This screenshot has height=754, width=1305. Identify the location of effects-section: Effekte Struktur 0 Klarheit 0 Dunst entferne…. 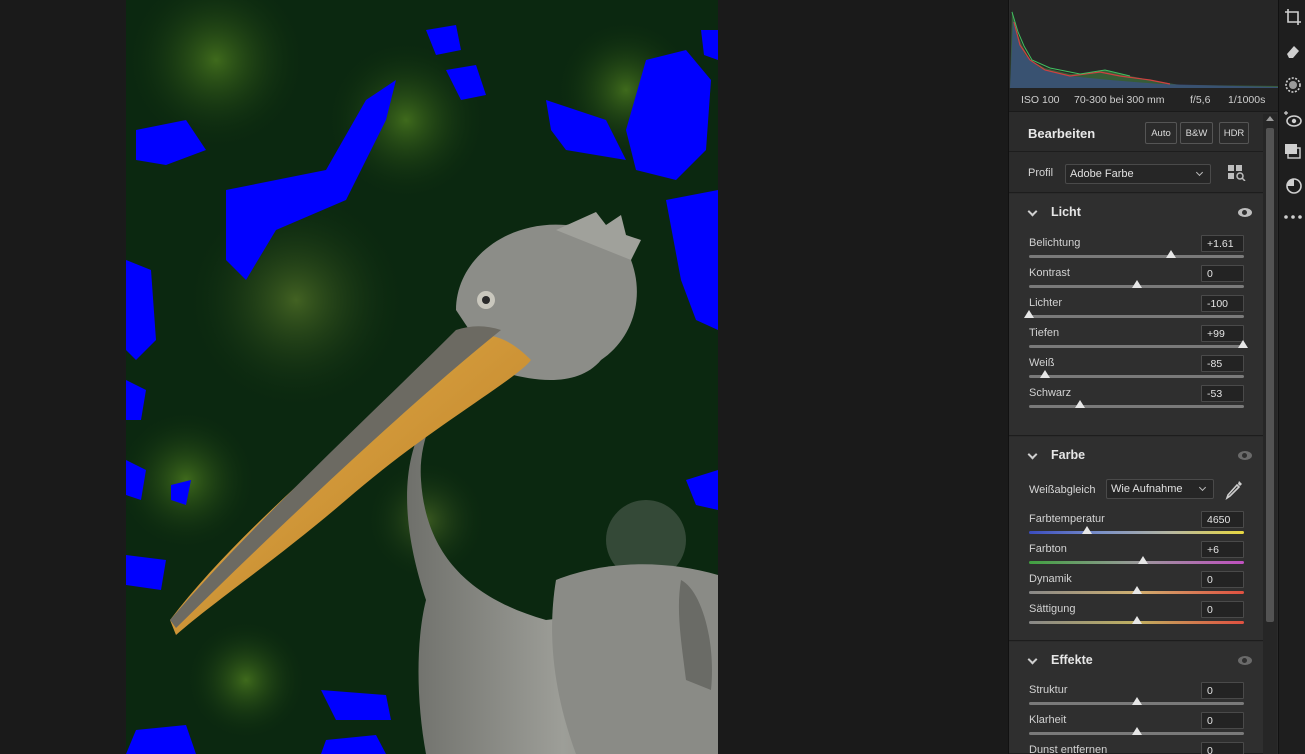
(1136, 698).